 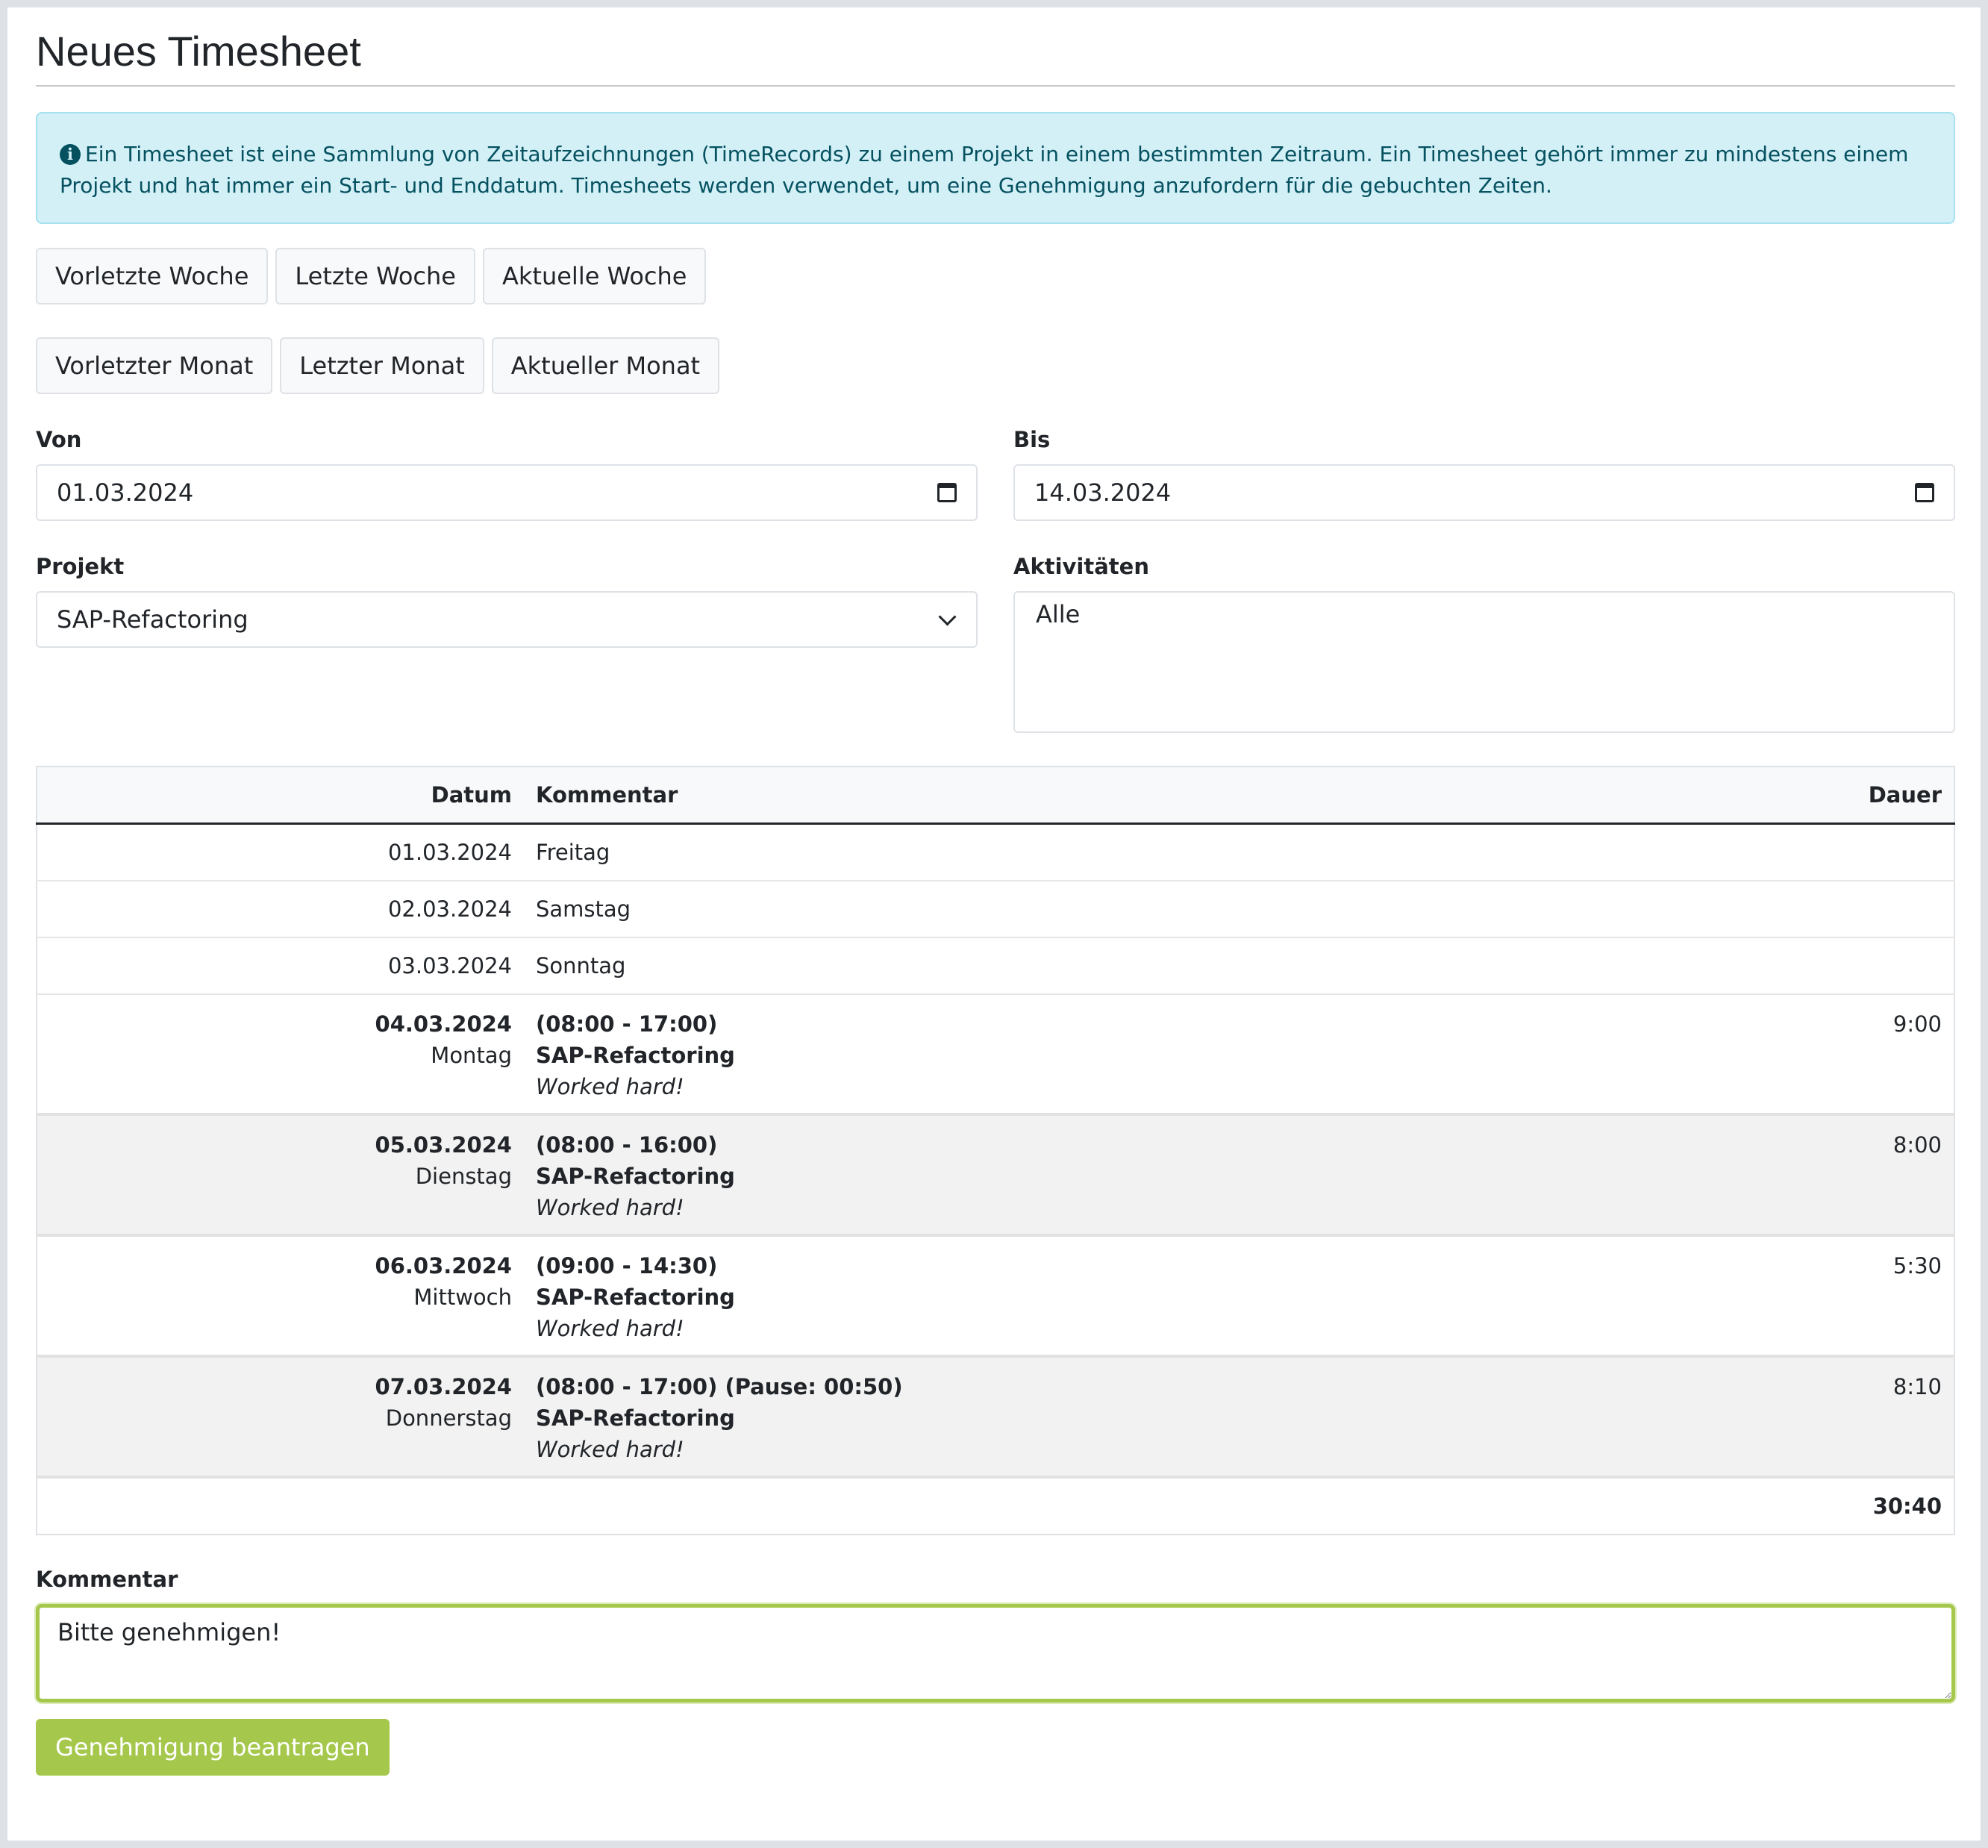 What do you see at coordinates (152, 276) in the screenshot?
I see `vorletzte-woche-button: Vorletzte Woche` at bounding box center [152, 276].